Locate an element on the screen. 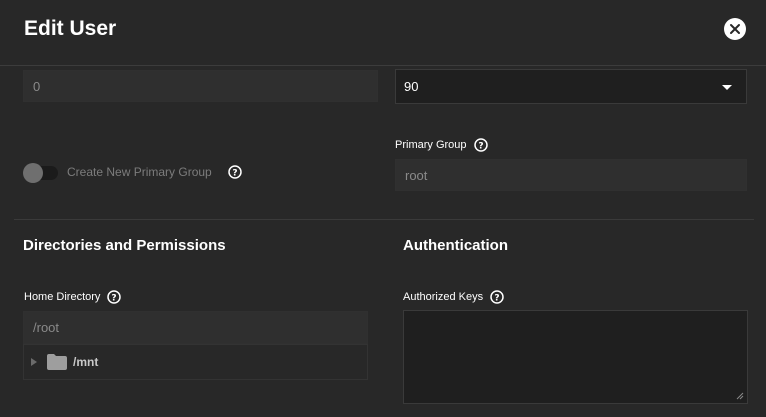 The image size is (766, 417). folder-icon is located at coordinates (57, 362).